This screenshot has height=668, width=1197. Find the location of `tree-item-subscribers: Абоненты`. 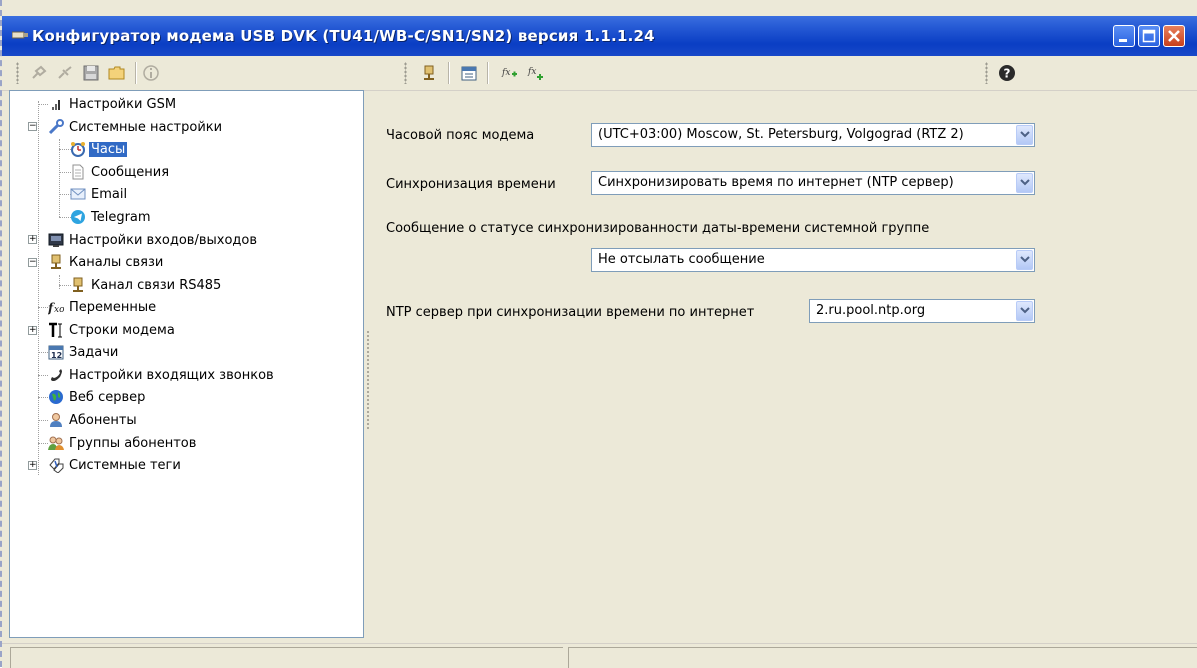

tree-item-subscribers: Абоненты is located at coordinates (93, 420).